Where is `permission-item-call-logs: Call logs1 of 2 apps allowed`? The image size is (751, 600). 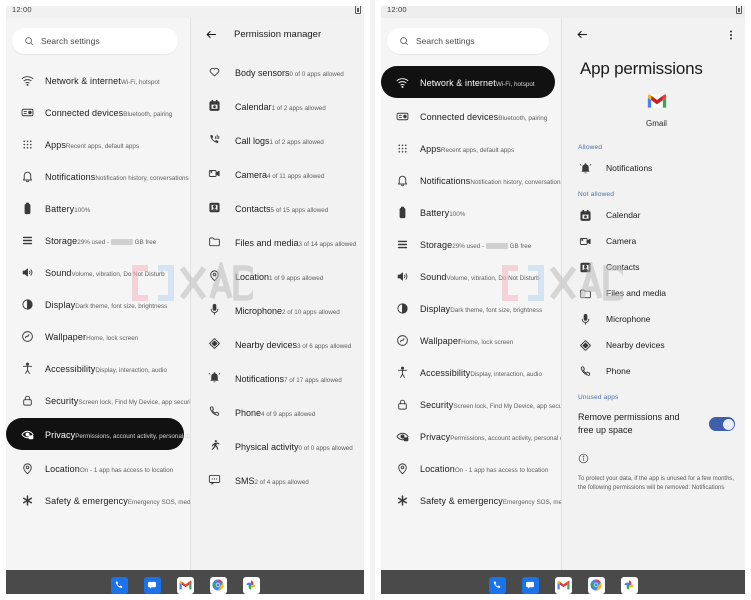
permission-item-call-logs: Call logs1 of 2 apps allowed is located at coordinates (280, 140).